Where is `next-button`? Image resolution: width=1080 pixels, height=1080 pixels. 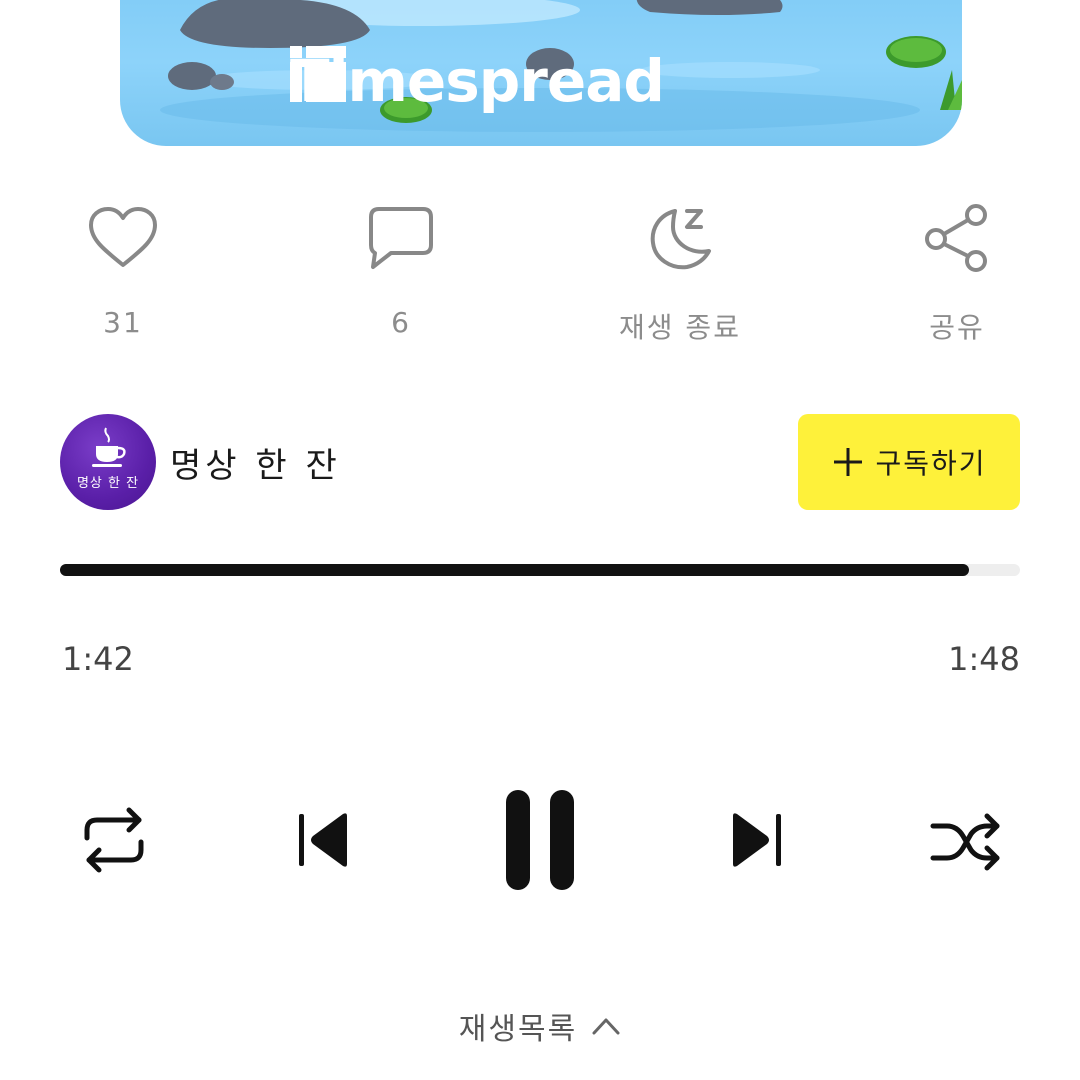 next-button is located at coordinates (757, 840).